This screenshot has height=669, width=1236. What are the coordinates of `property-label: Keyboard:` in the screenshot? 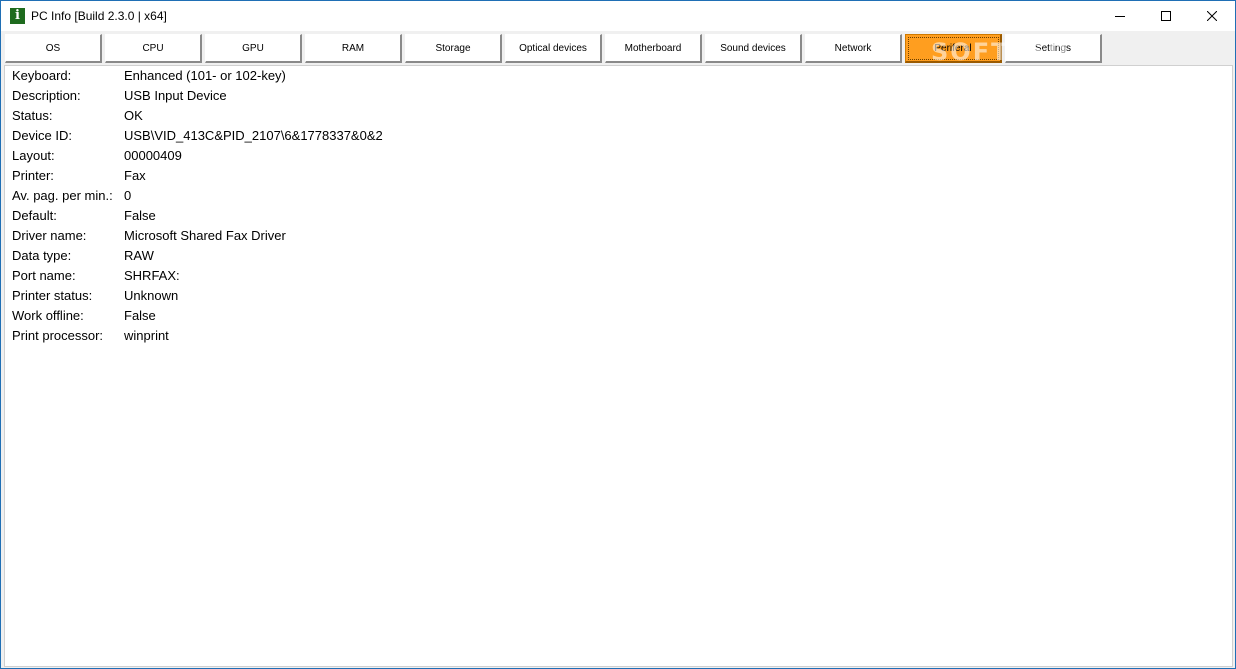 It's located at (42, 75).